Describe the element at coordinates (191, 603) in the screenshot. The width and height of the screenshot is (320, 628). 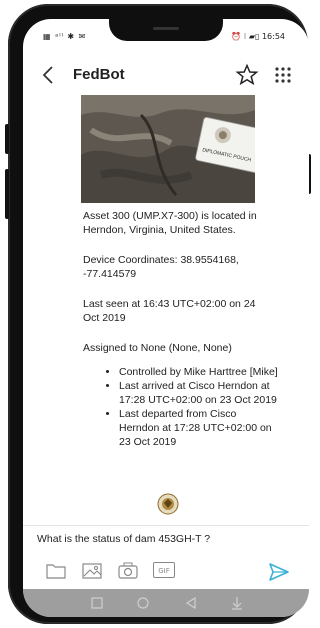
I see `back-triangle-icon` at that location.